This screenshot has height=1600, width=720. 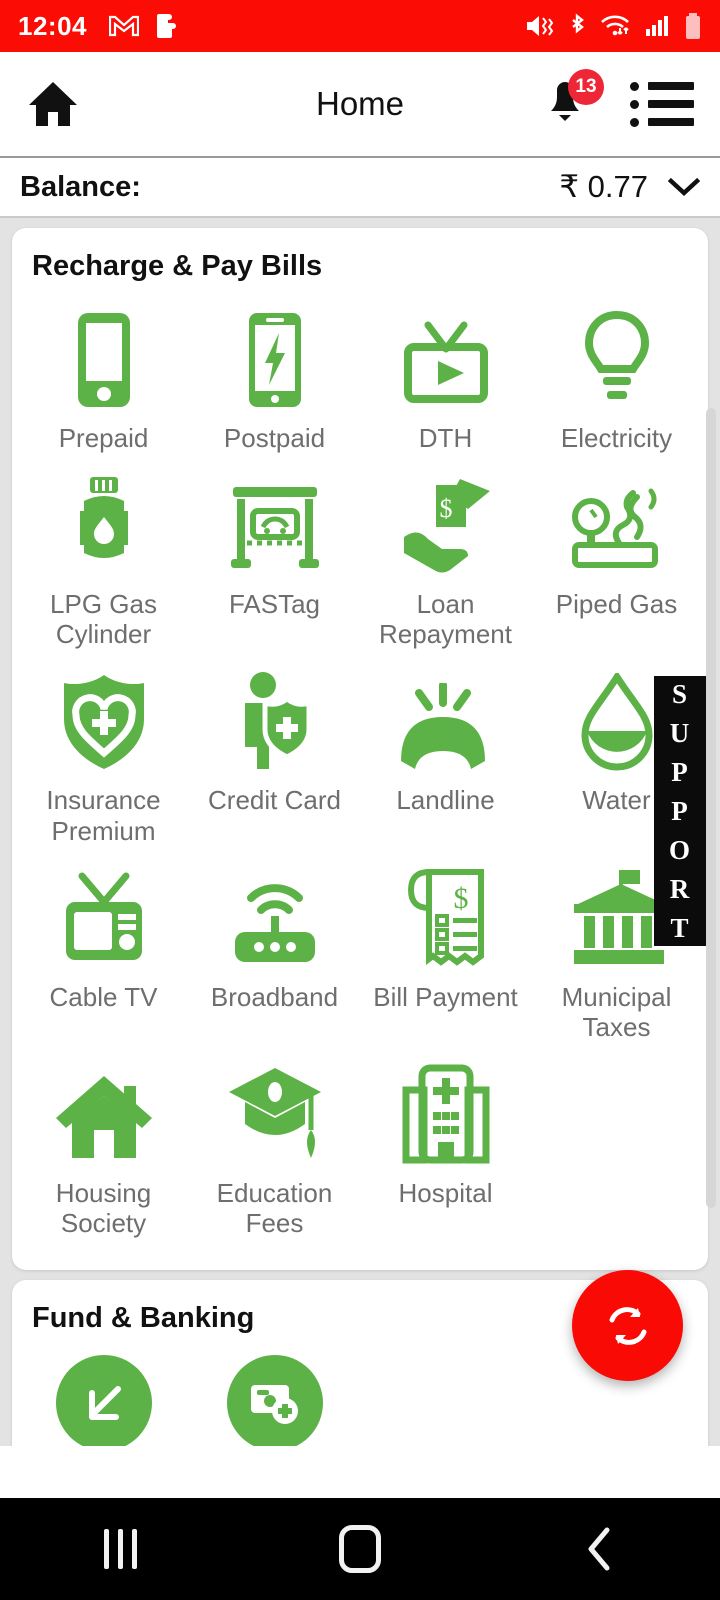 I want to click on balance-row: Balance: ₹ 0.77, so click(x=360, y=187).